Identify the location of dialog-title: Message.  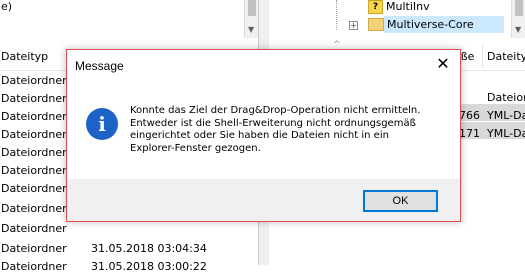
(99, 66).